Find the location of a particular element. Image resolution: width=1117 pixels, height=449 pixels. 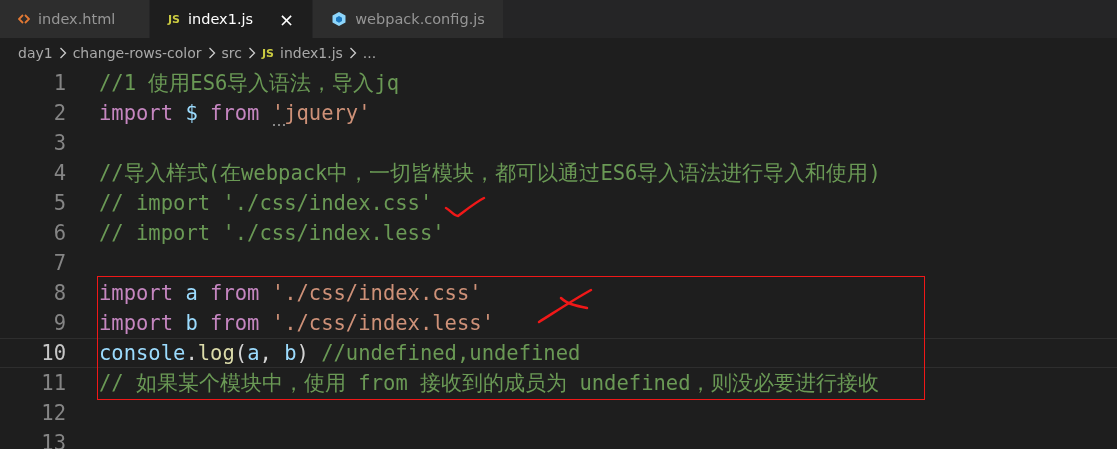

editor-tab: webpack.config.js is located at coordinates (408, 19).